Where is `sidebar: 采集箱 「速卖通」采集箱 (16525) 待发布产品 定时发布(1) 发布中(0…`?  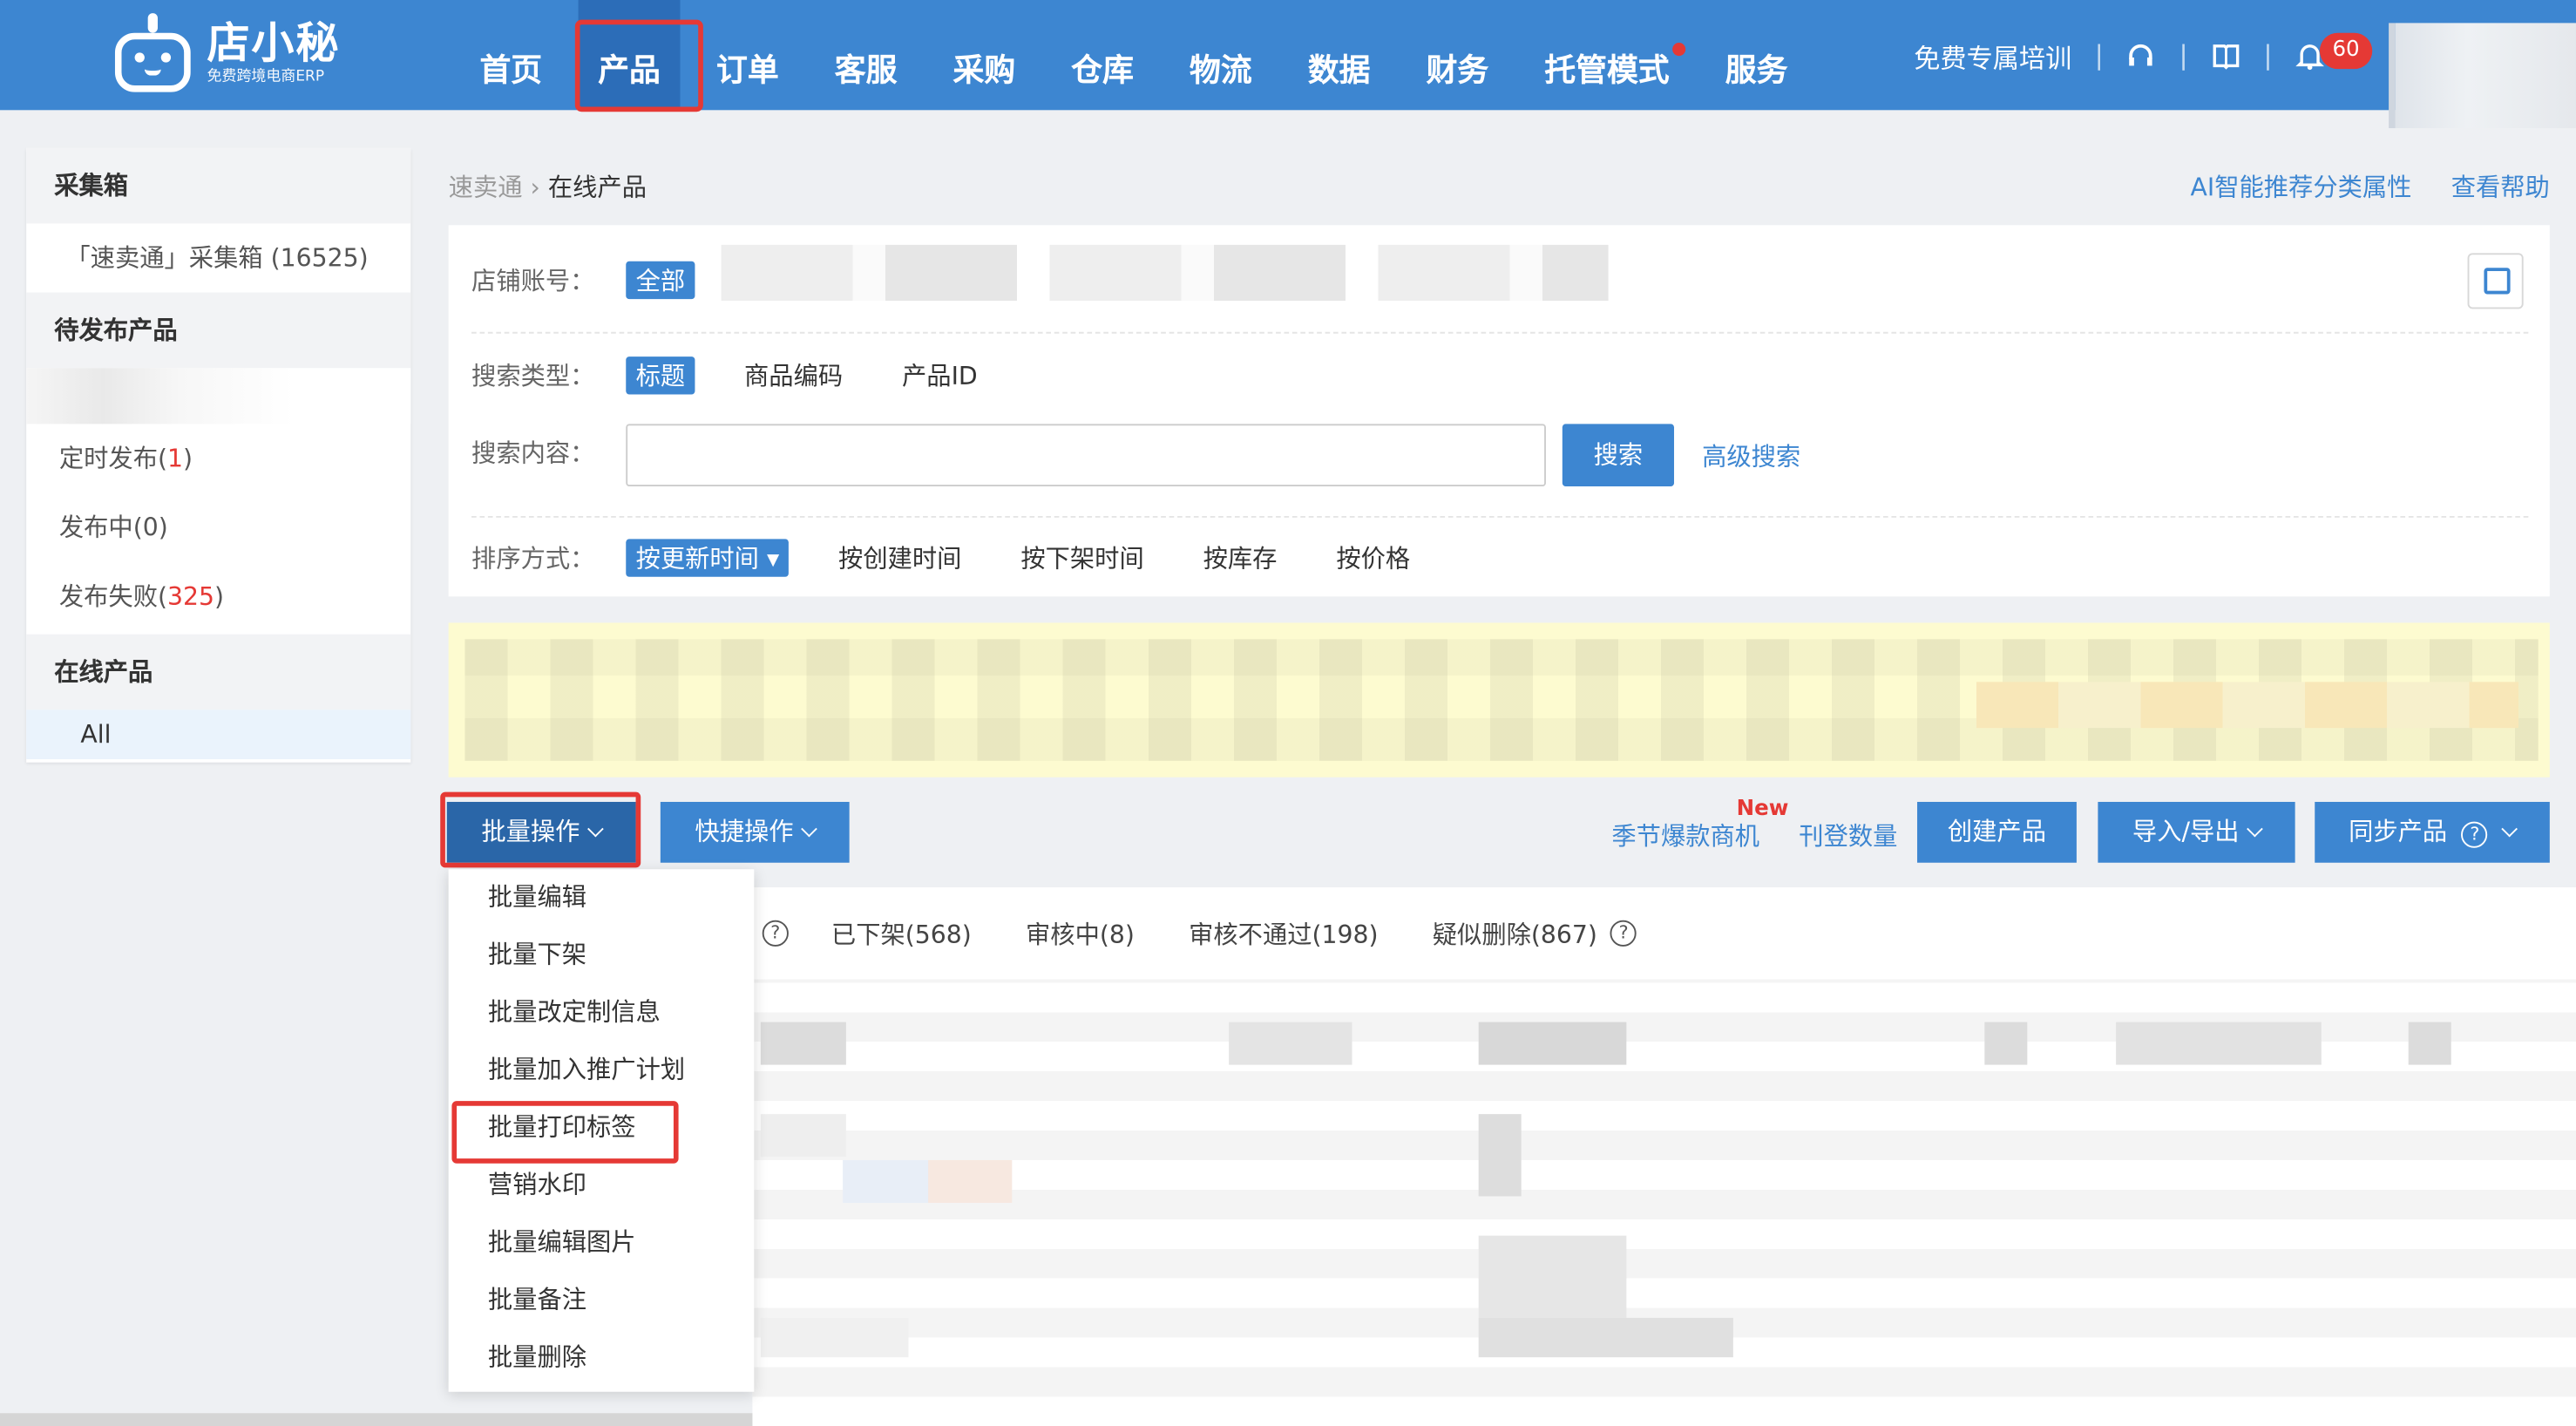
sidebar: 采集箱 「速卖通」采集箱 (16525) 待发布产品 定时发布(1) 发布中(0… is located at coordinates (219, 455).